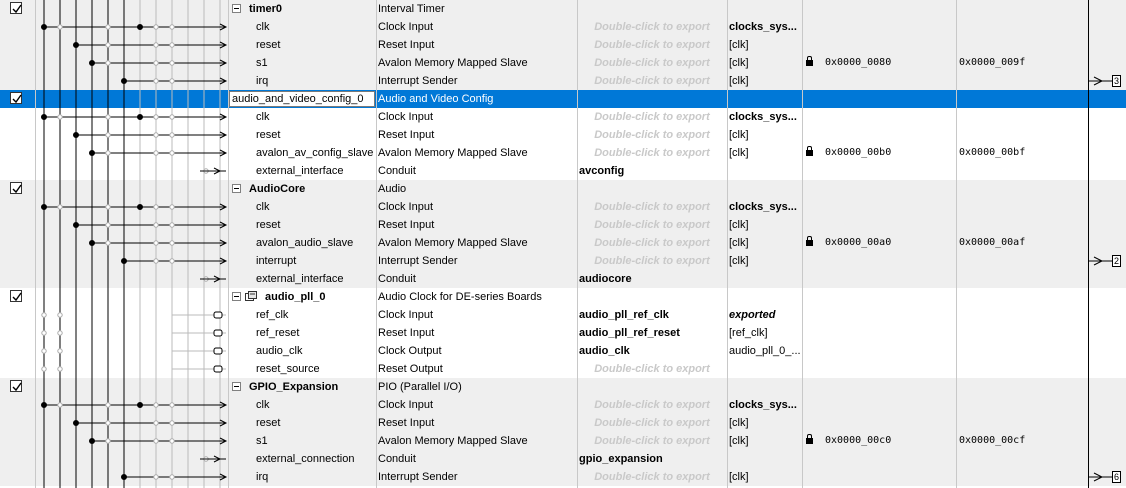 The width and height of the screenshot is (1126, 488). I want to click on irq-bus-line, so click(1088, 244).